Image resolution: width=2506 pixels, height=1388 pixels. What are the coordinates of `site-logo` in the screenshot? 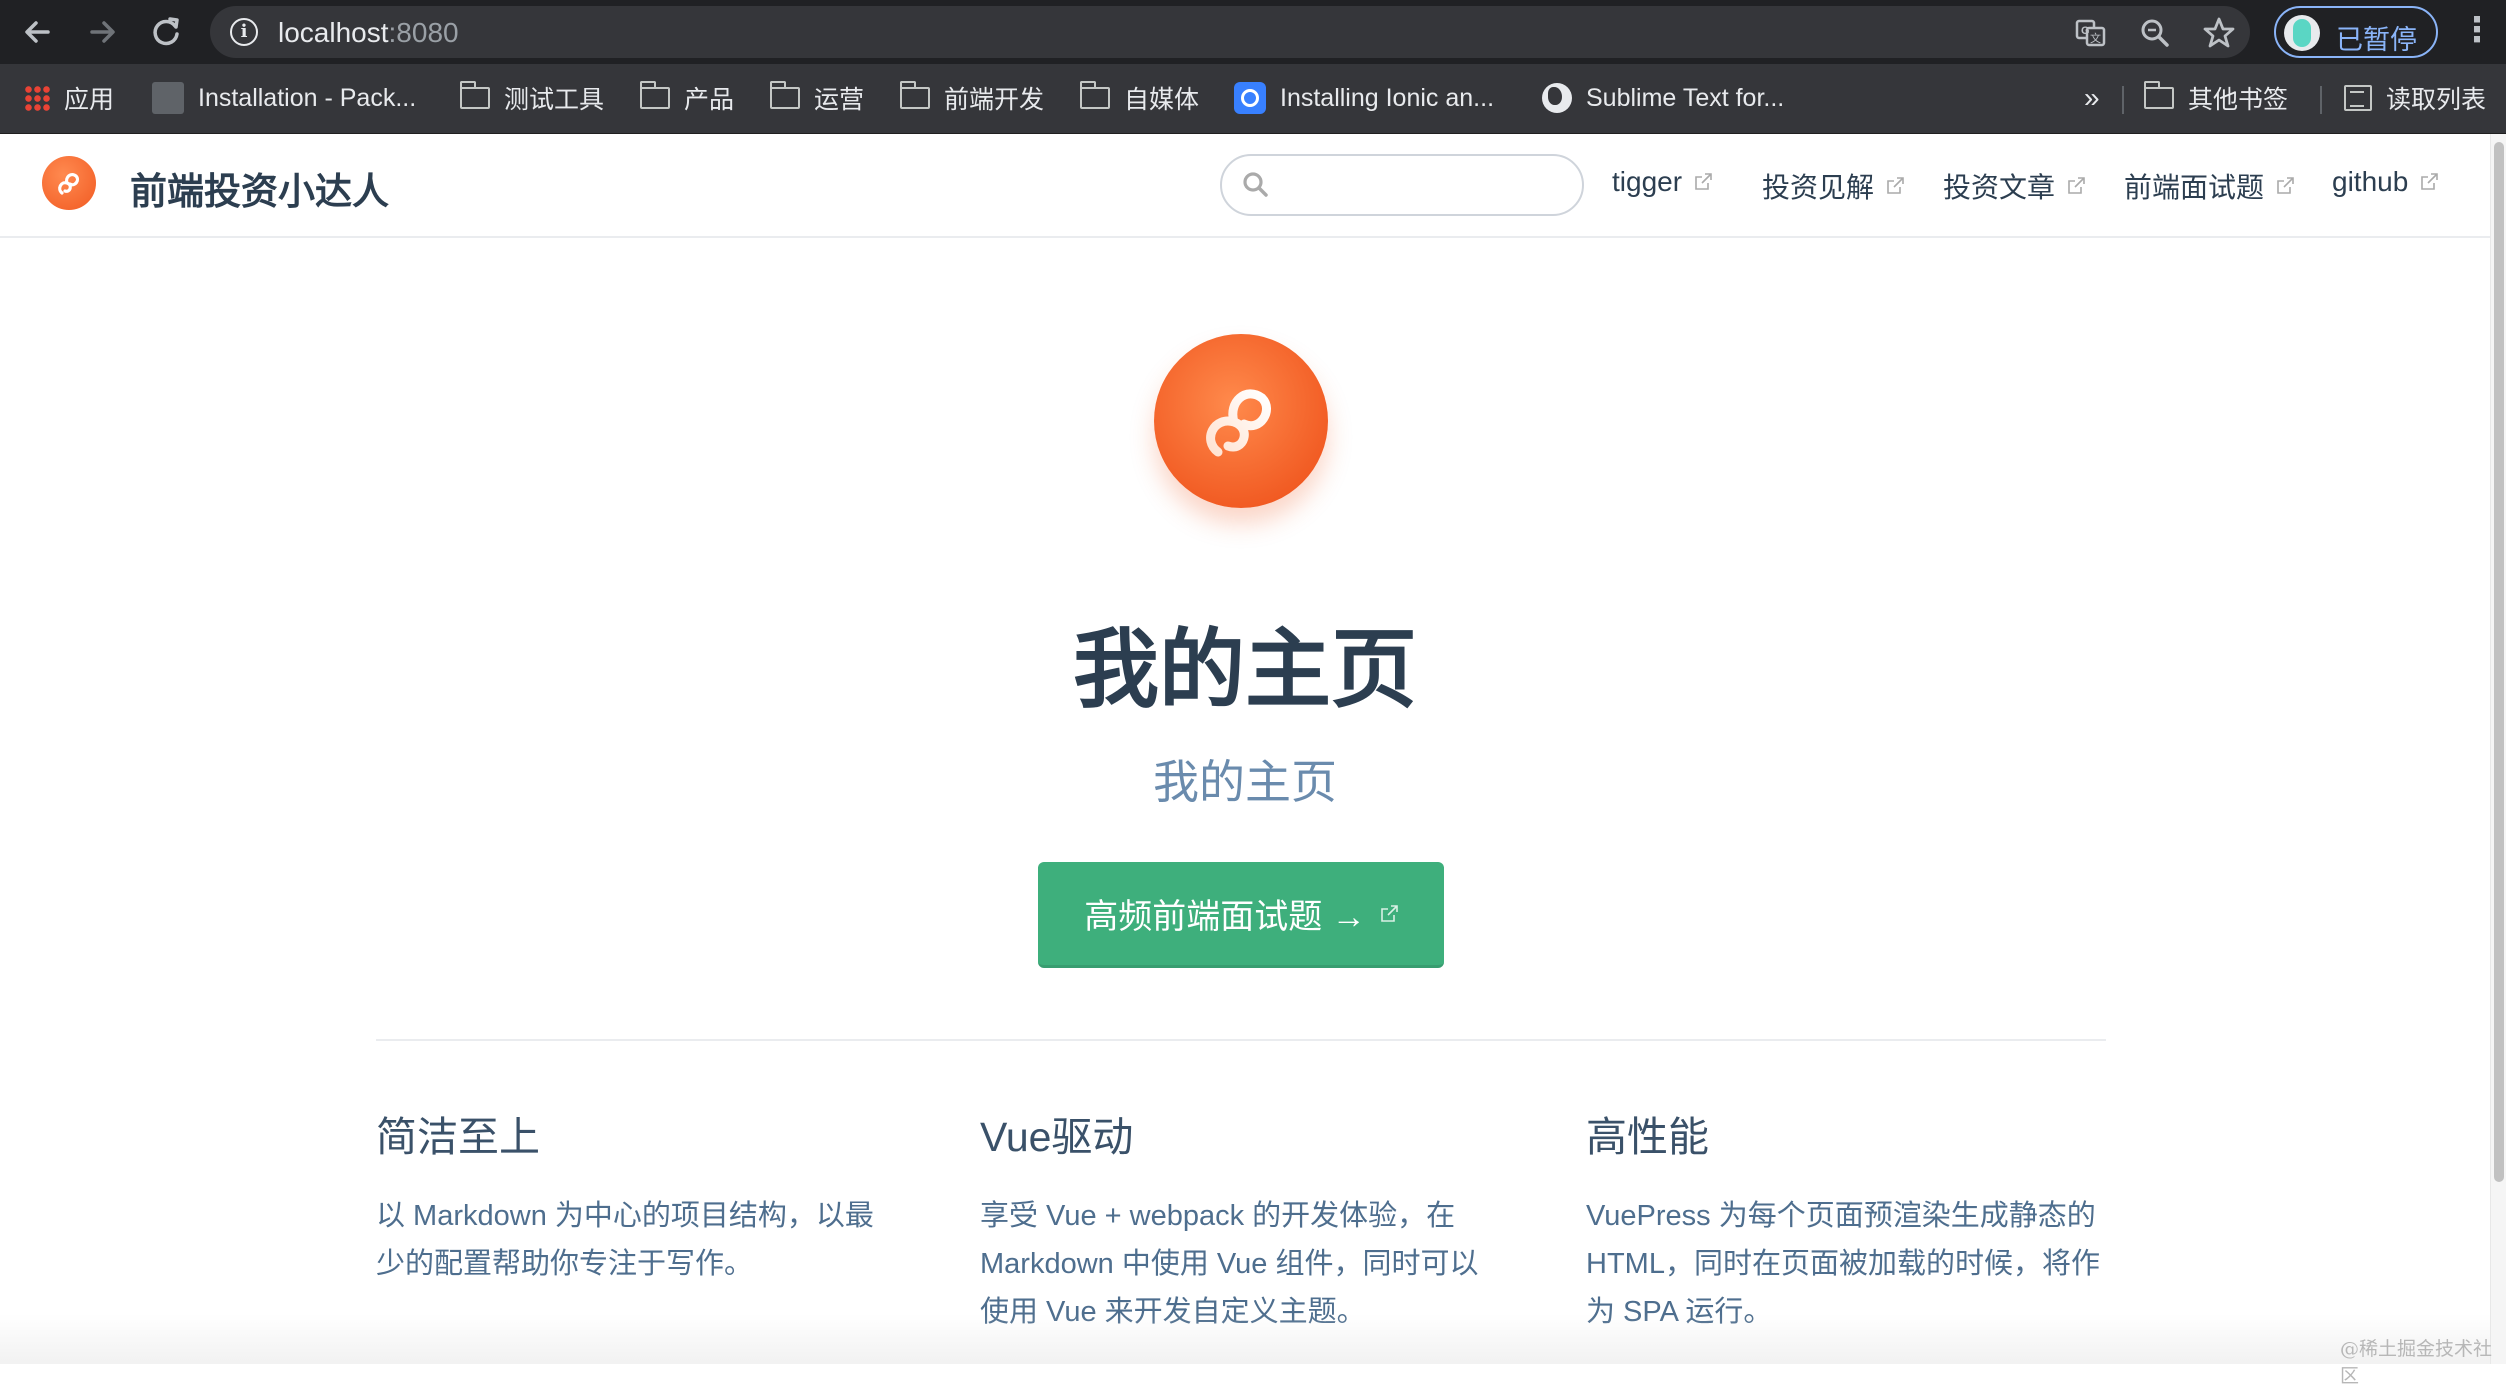 It's located at (69, 183).